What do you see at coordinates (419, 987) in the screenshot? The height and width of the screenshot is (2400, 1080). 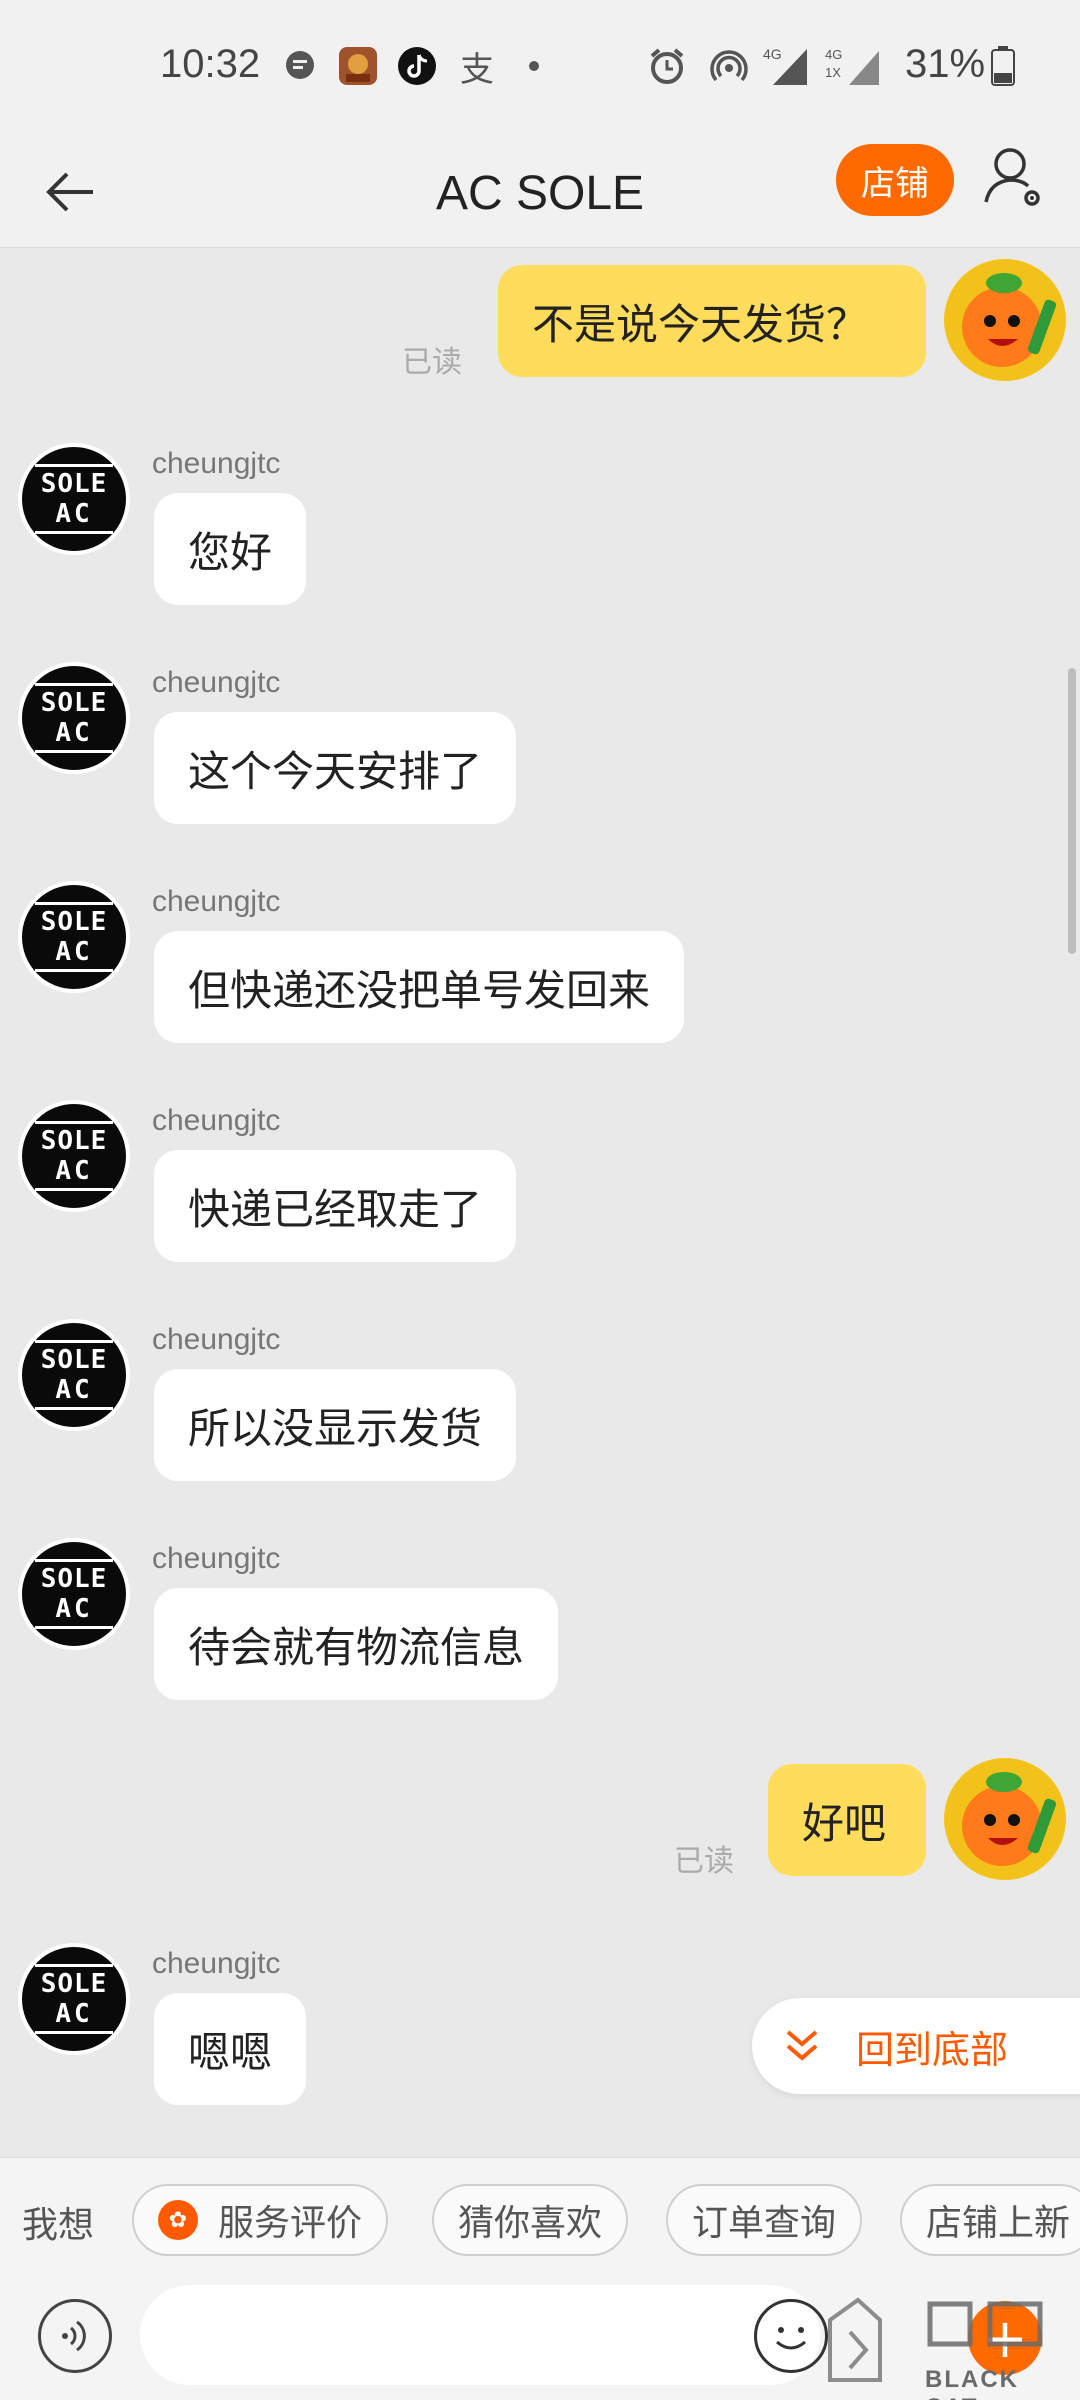 I see `message-bubble-in: 但快递还没把单号发回来` at bounding box center [419, 987].